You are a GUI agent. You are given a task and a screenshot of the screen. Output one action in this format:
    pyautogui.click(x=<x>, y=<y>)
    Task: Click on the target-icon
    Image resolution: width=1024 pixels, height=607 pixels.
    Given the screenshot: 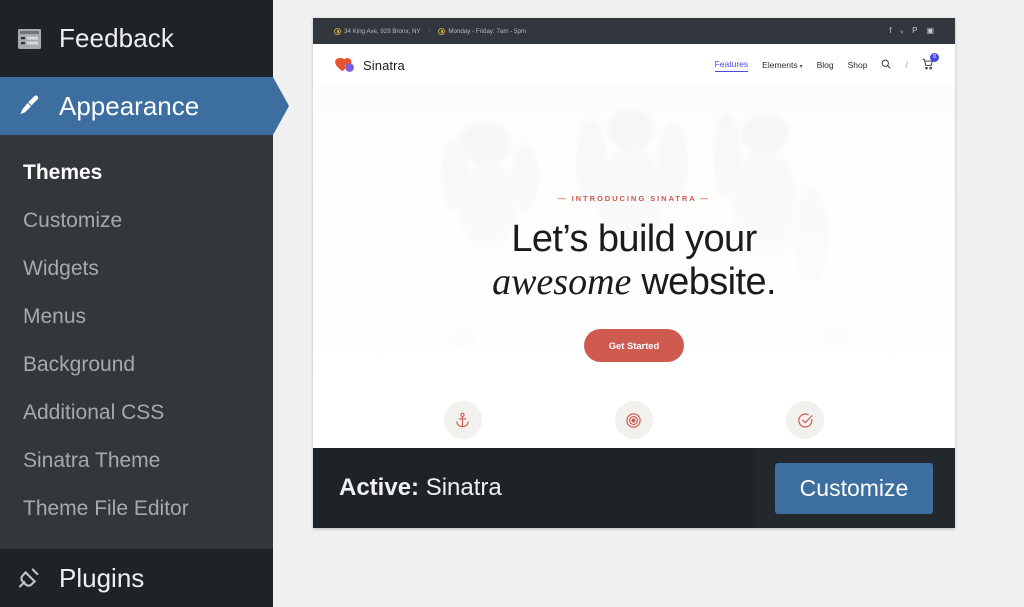 What is the action you would take?
    pyautogui.click(x=633, y=420)
    